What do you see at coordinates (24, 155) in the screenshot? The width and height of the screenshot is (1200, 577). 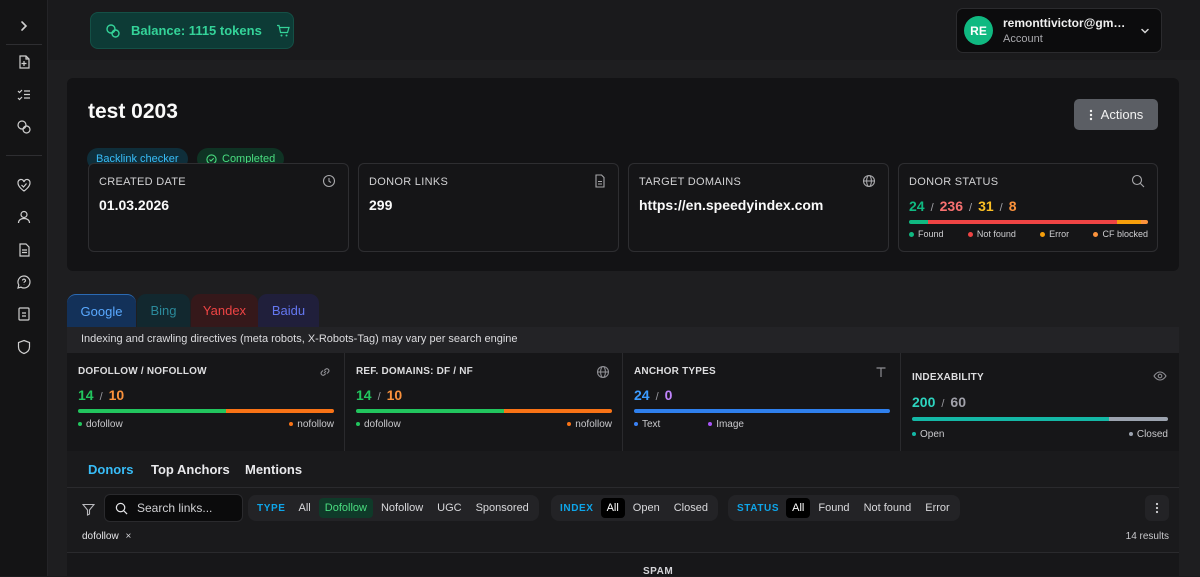 I see `sidebar-divider` at bounding box center [24, 155].